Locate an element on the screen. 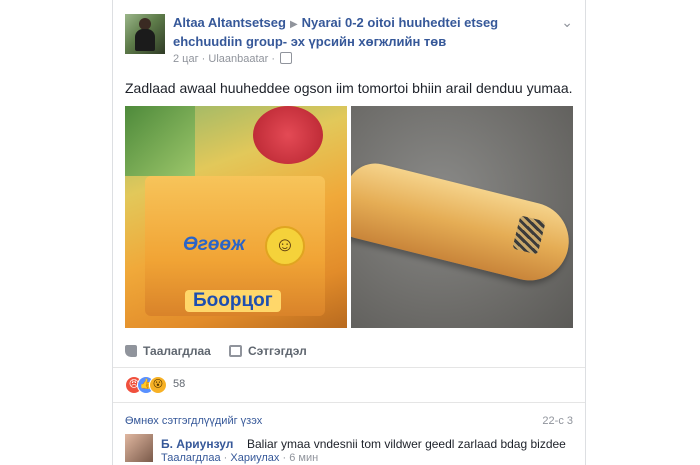  post-meta: 2 цаг · Ulaanbaatar · is located at coordinates (233, 58).